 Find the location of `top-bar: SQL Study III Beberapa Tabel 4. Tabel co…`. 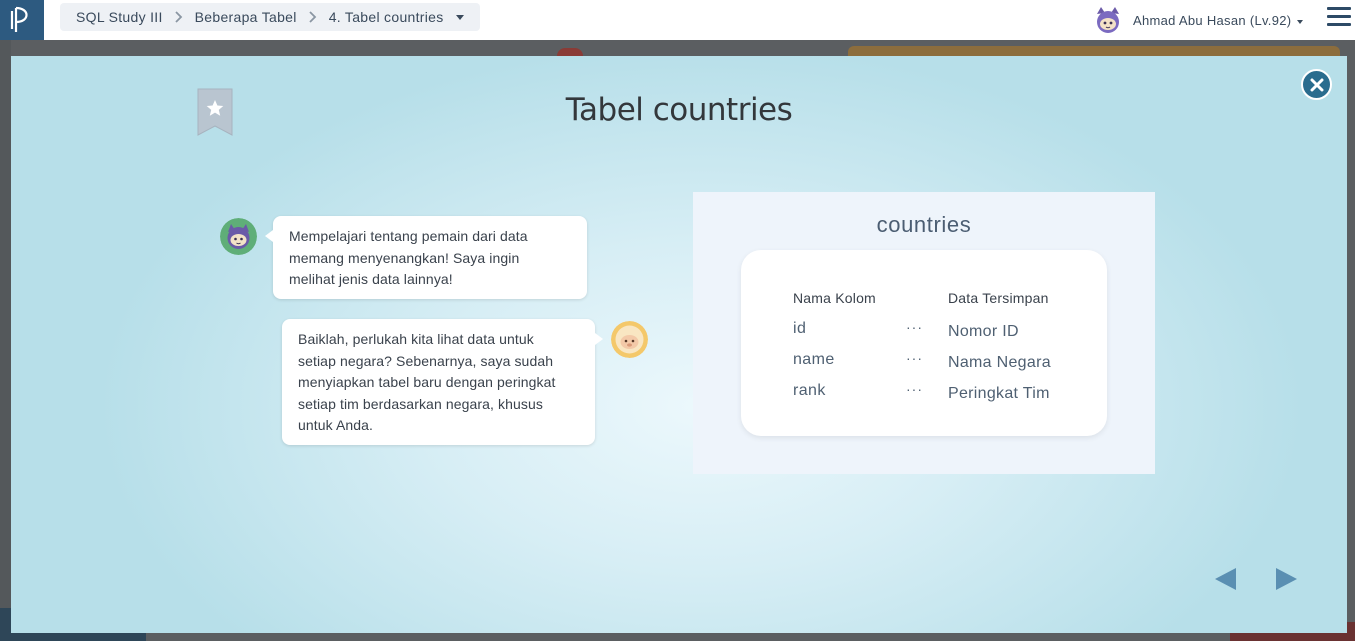

top-bar: SQL Study III Beberapa Tabel 4. Tabel co… is located at coordinates (677, 20).